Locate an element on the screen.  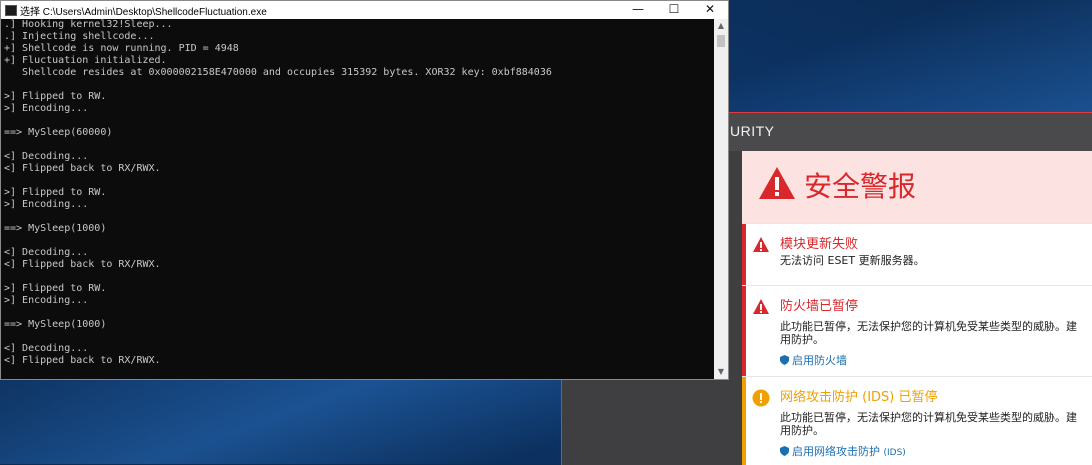
warning-circle-icon is located at coordinates (761, 398).